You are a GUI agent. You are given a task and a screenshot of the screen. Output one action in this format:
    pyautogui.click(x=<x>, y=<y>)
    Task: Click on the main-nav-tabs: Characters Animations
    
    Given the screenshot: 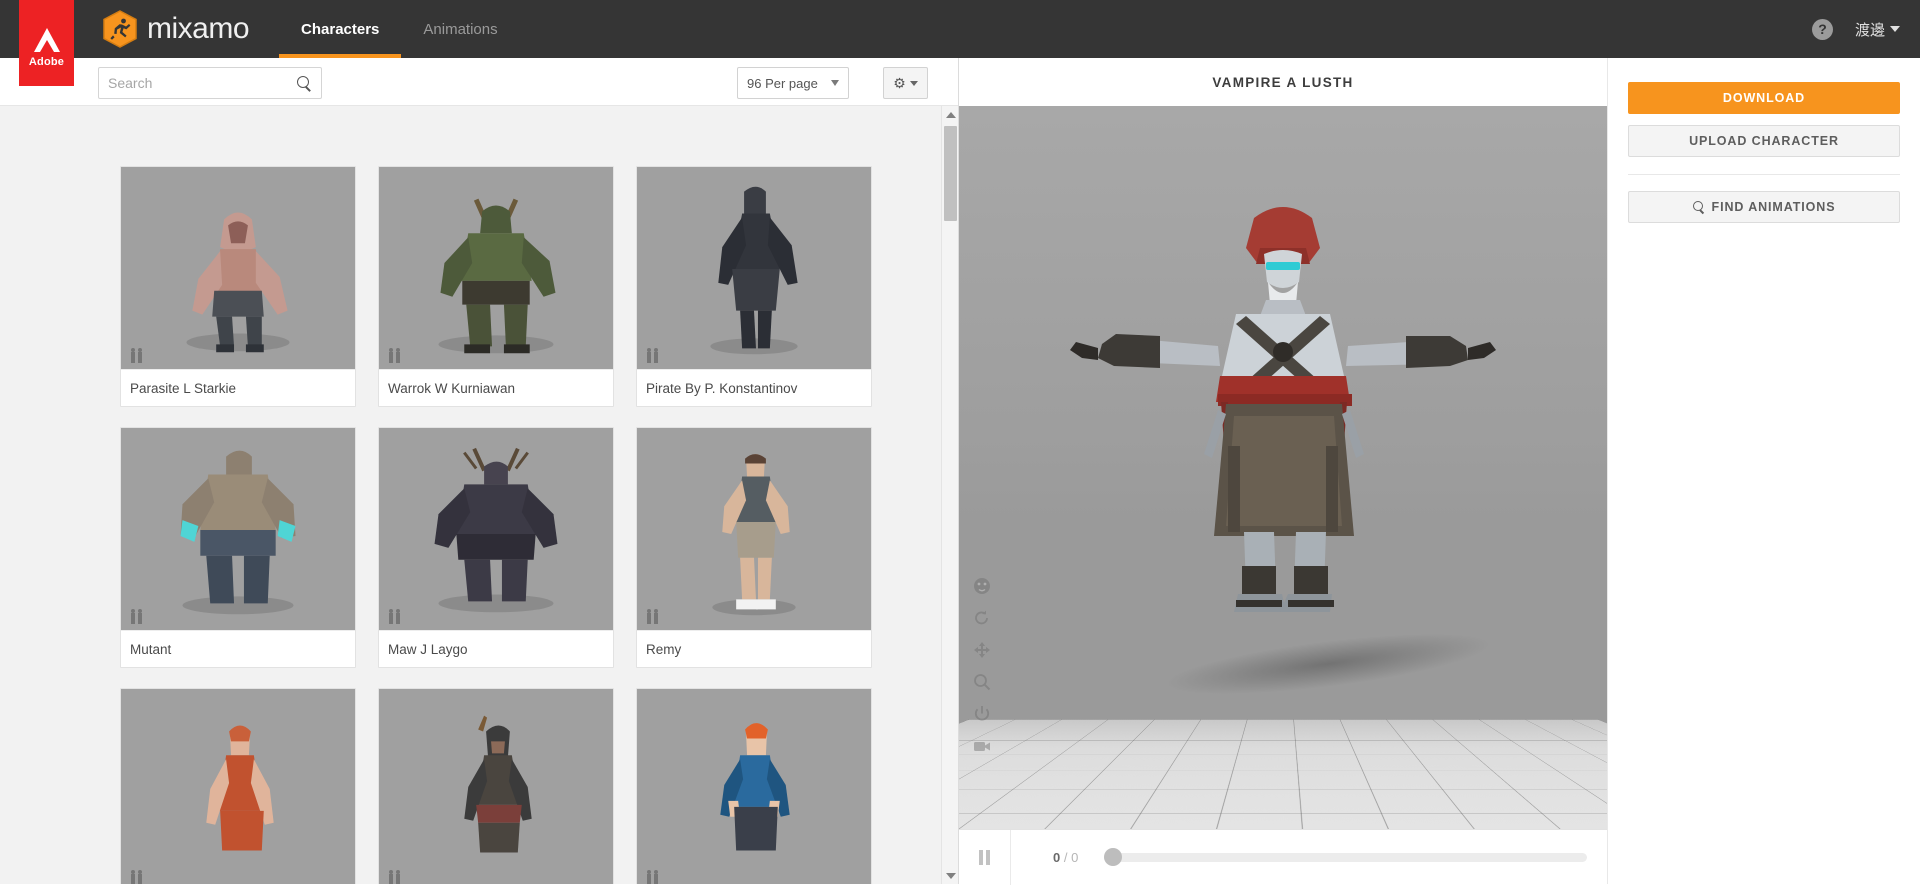 What is the action you would take?
    pyautogui.click(x=399, y=29)
    